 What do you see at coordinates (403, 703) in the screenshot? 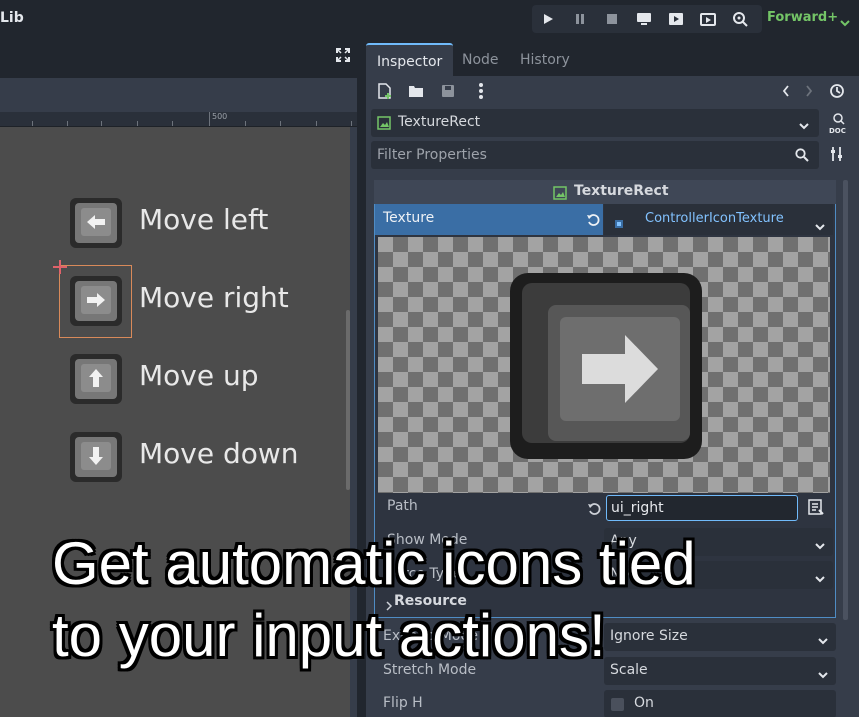
I see `flip-h-label: Flip H` at bounding box center [403, 703].